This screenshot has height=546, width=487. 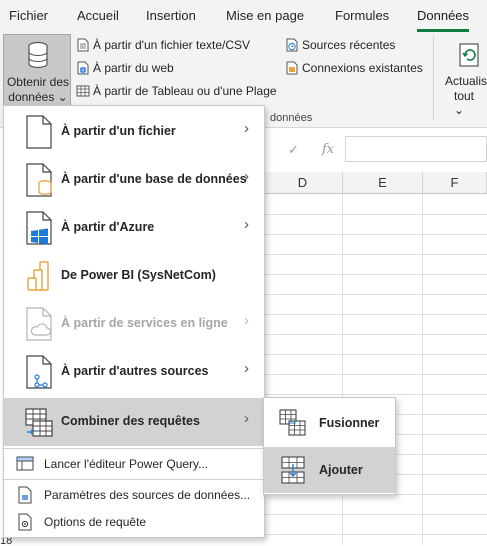 I want to click on refresh-icon, so click(x=469, y=55).